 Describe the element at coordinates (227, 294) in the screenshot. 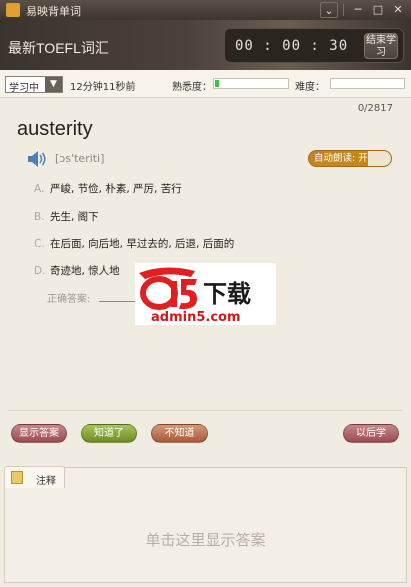

I see `svg-text: 下载` at that location.